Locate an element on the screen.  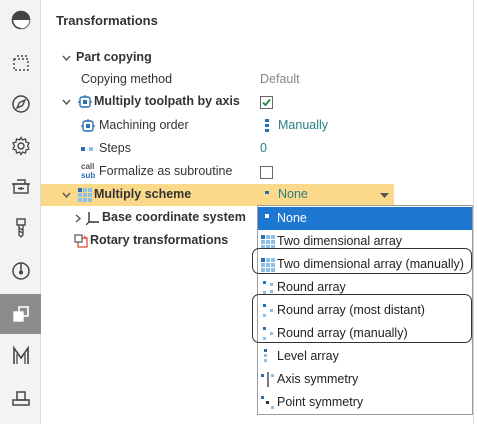
group-part-copying: Part copying is located at coordinates (217, 58).